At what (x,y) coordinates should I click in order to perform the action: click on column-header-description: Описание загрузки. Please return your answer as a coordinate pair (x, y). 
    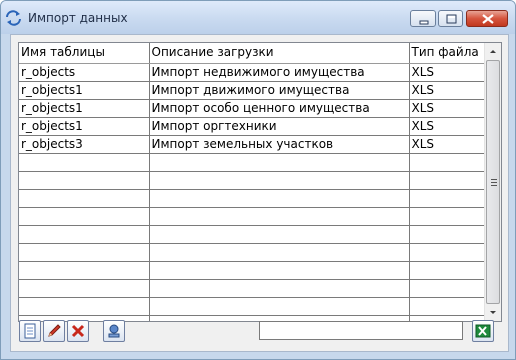
    Looking at the image, I should click on (279, 53).